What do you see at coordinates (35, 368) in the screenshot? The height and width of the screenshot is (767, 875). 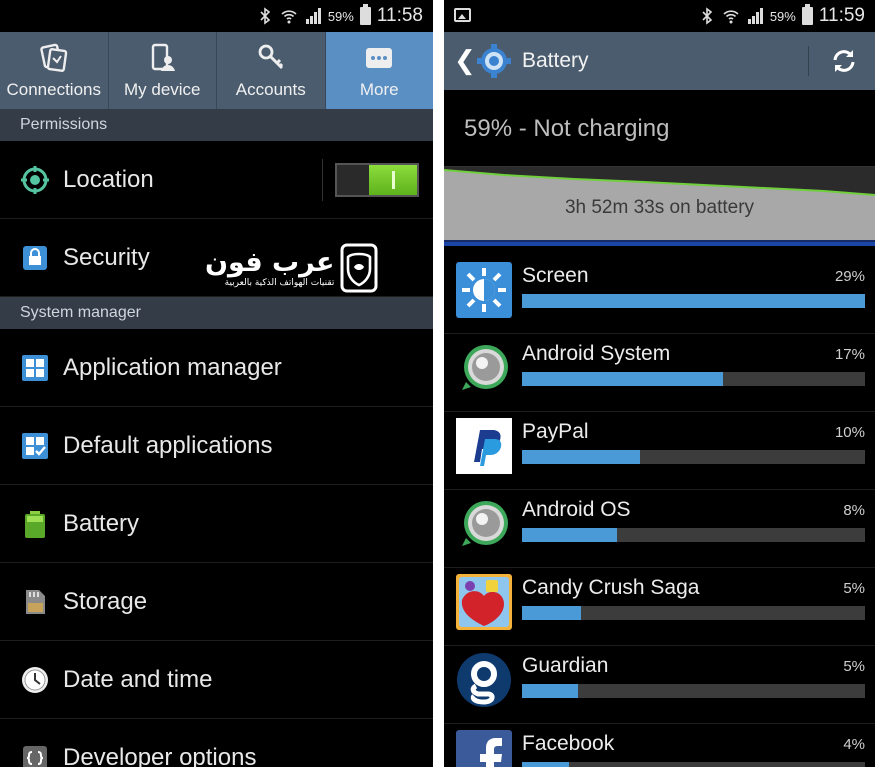 I see `app-grid-icon` at bounding box center [35, 368].